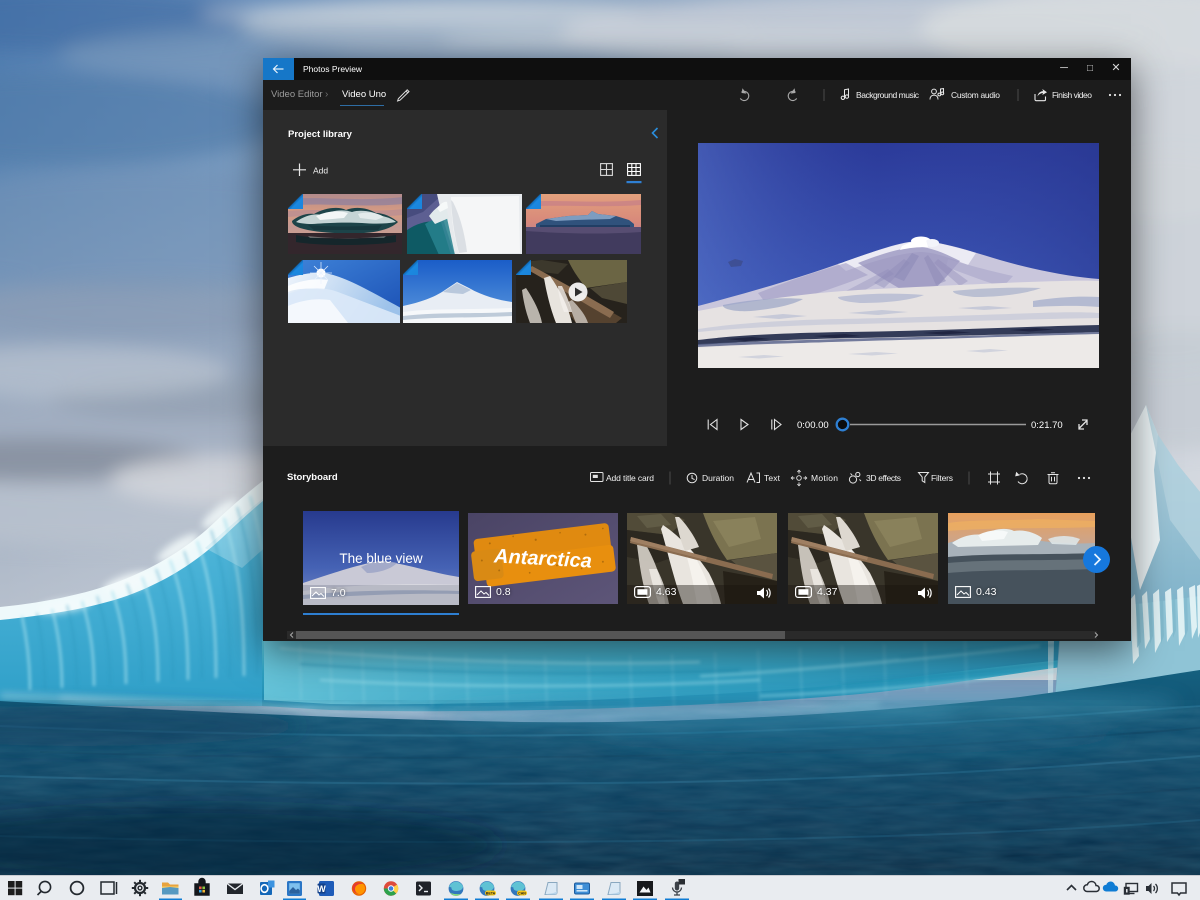 Image resolution: width=1200 pixels, height=900 pixels. Describe the element at coordinates (1047, 425) in the screenshot. I see `svg-text: 0:21.70` at that location.